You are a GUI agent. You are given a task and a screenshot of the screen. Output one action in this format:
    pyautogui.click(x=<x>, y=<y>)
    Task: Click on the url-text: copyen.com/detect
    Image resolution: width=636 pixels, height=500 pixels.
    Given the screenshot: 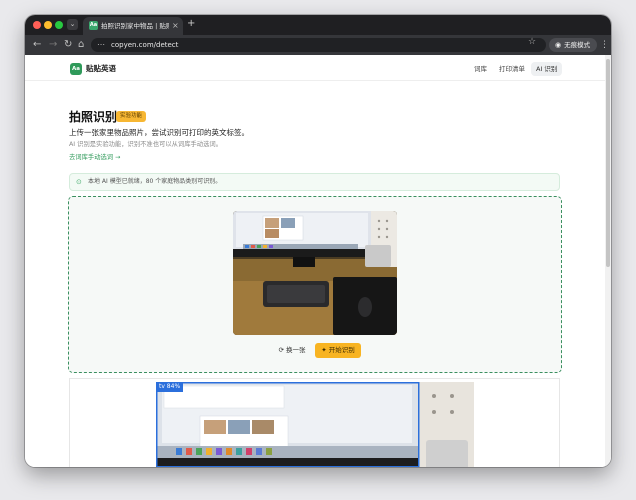 What is the action you would take?
    pyautogui.click(x=144, y=45)
    